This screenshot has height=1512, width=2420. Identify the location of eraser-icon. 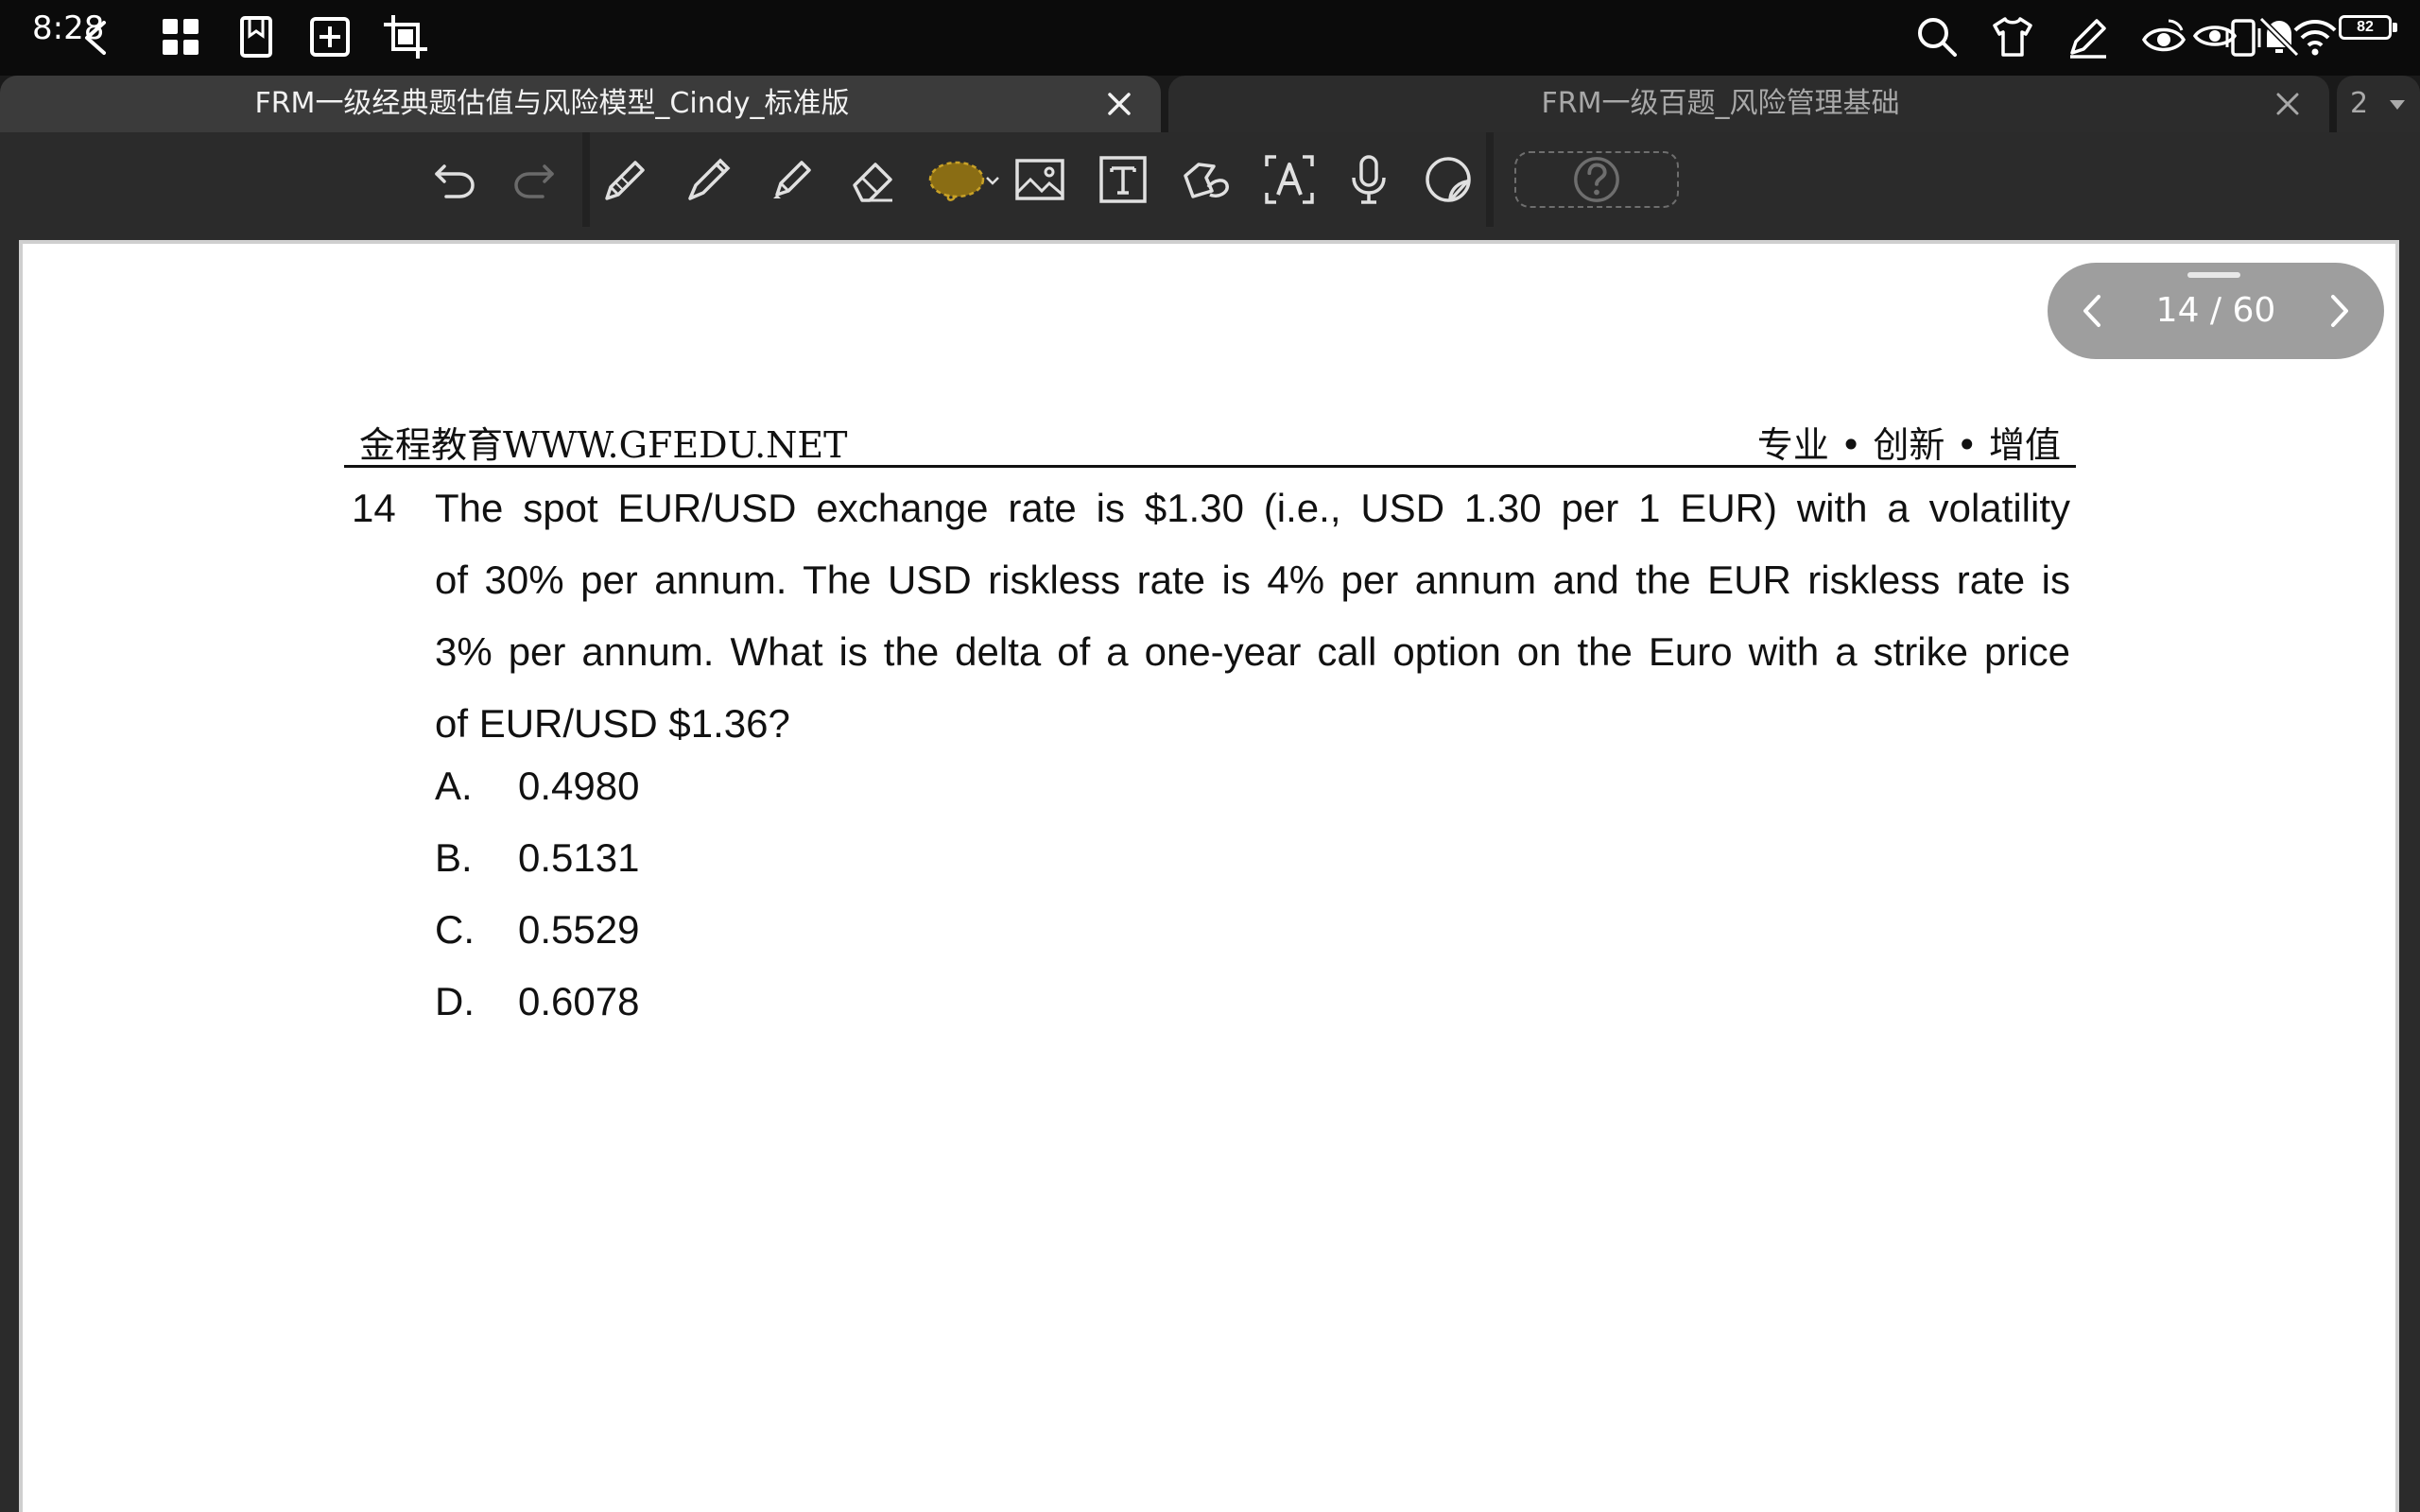
(872, 182).